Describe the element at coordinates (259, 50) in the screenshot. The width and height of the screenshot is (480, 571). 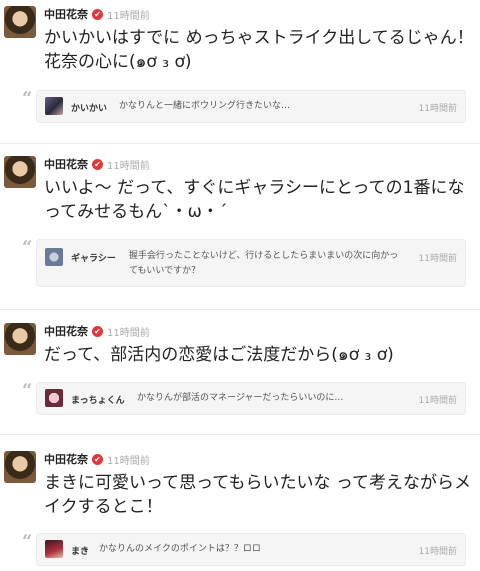
I see `post-text: かいかいはすでに めっちゃストライク出してるじゃん！花奈の心に(๑ơ ₃ ơ)` at that location.